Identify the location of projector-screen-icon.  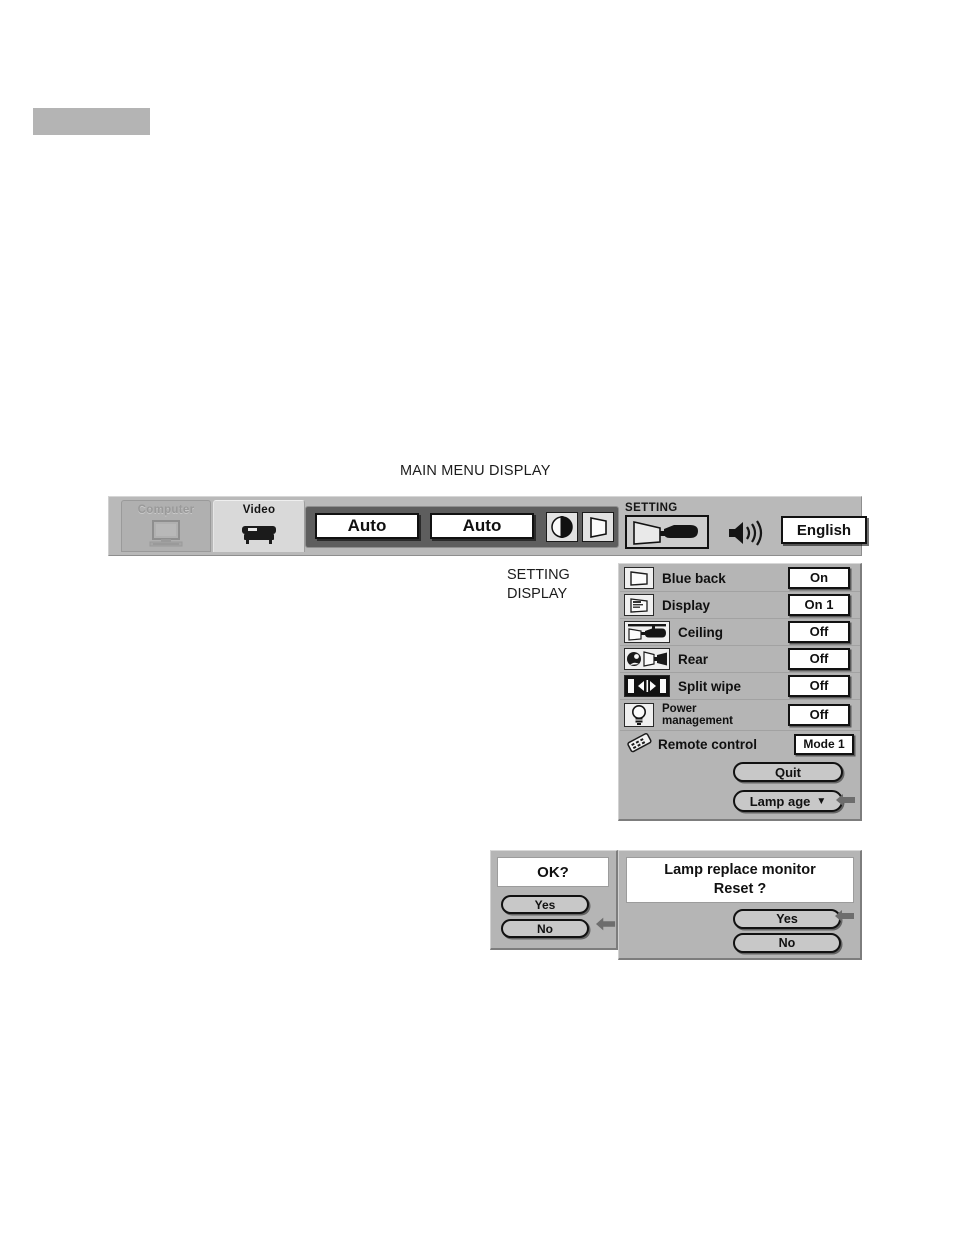
(667, 532).